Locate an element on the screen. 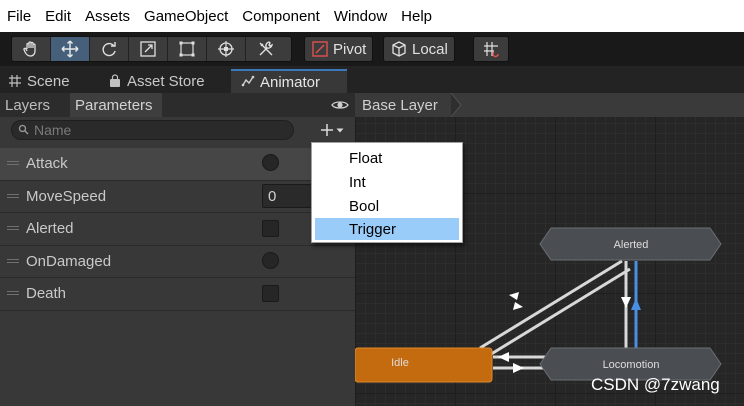 This screenshot has width=744, height=406. menu-component: Component is located at coordinates (281, 16).